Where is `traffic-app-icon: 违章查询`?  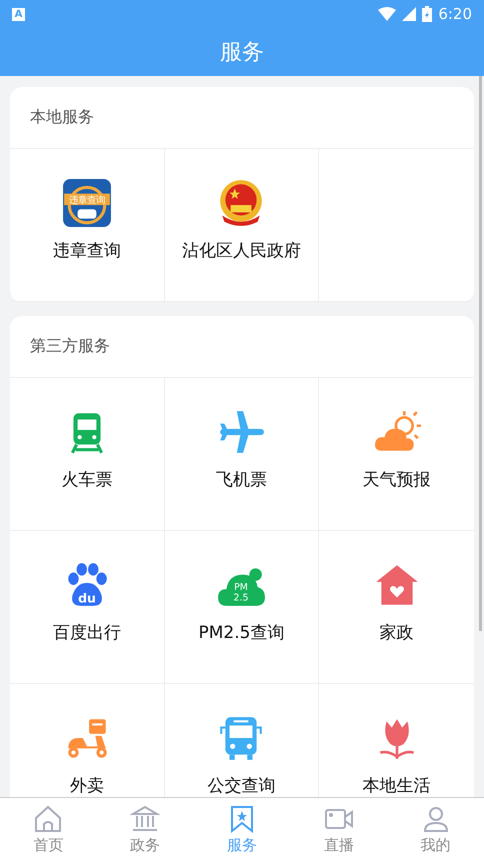 traffic-app-icon: 违章查询 is located at coordinates (87, 203).